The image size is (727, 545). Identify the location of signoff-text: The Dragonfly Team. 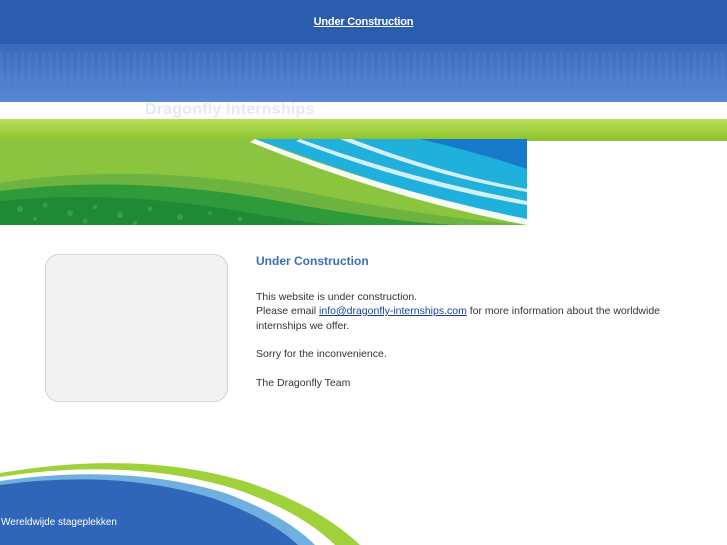
(303, 382).